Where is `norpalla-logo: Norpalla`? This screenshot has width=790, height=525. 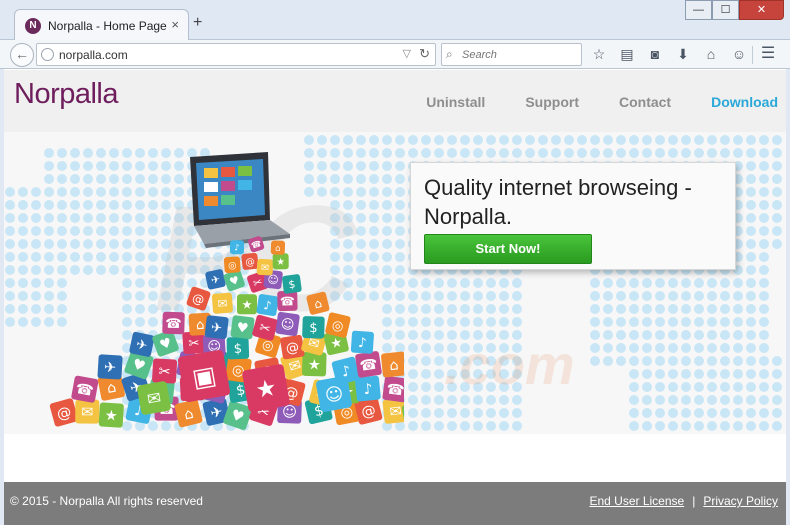
norpalla-logo: Norpalla is located at coordinates (66, 94).